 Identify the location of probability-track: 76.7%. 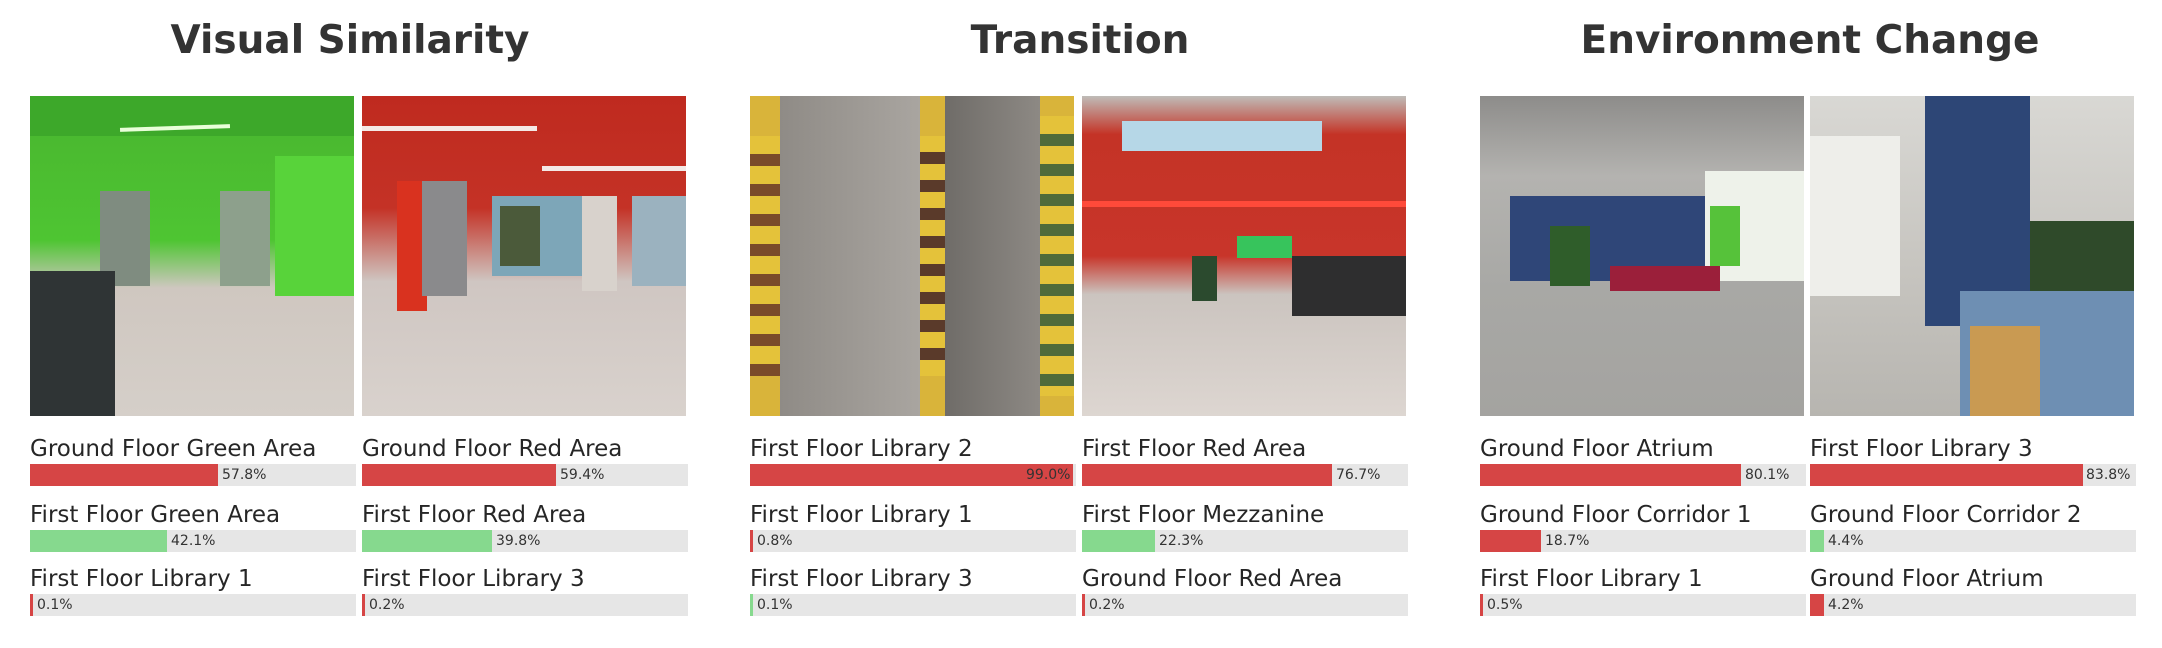
(1245, 475).